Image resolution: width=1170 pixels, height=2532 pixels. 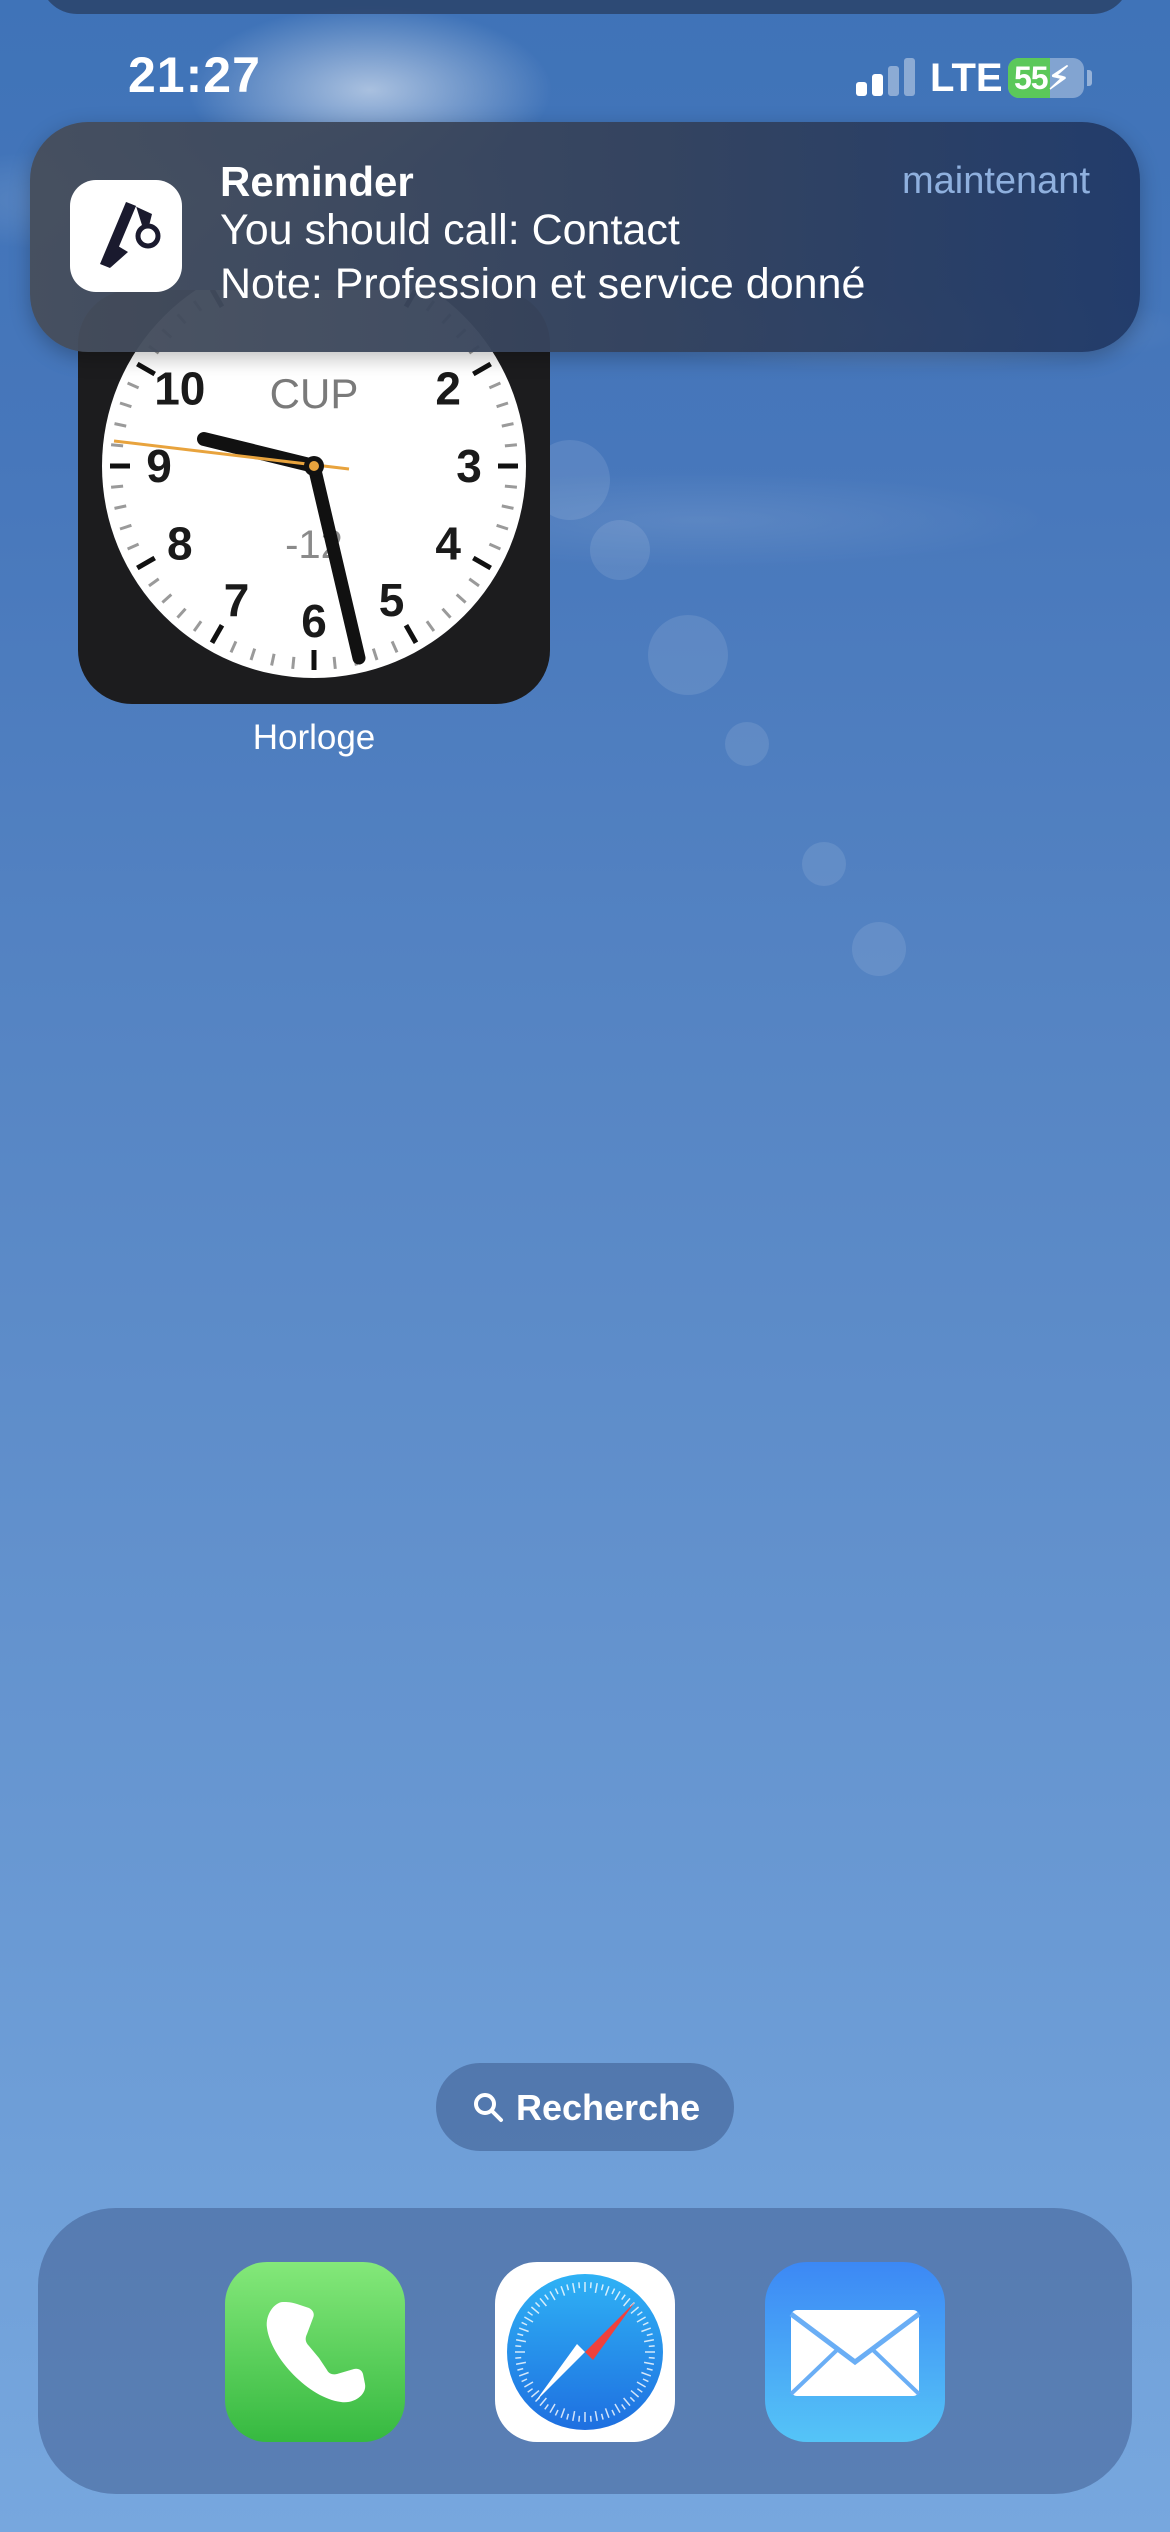 I want to click on clock-numeral: 10, so click(x=179, y=389).